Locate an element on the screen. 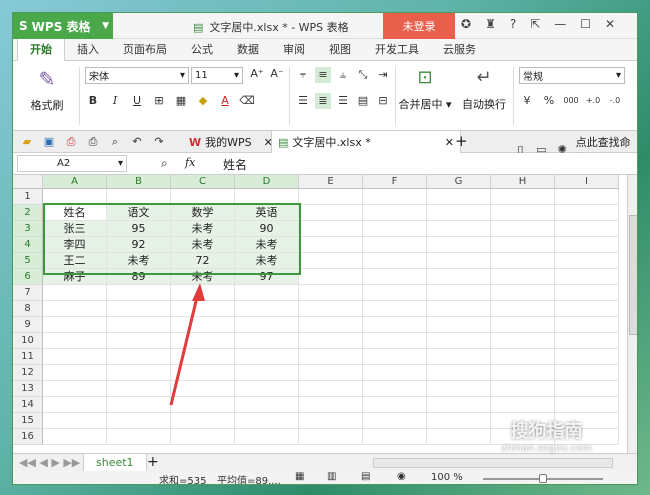 The height and width of the screenshot is (495, 650). tab-file: ▤ 文字居中.xlsx * ✕ is located at coordinates (366, 142).